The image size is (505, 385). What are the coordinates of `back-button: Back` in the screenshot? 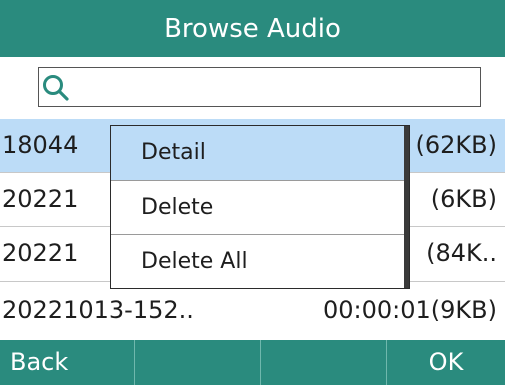 It's located at (67, 362).